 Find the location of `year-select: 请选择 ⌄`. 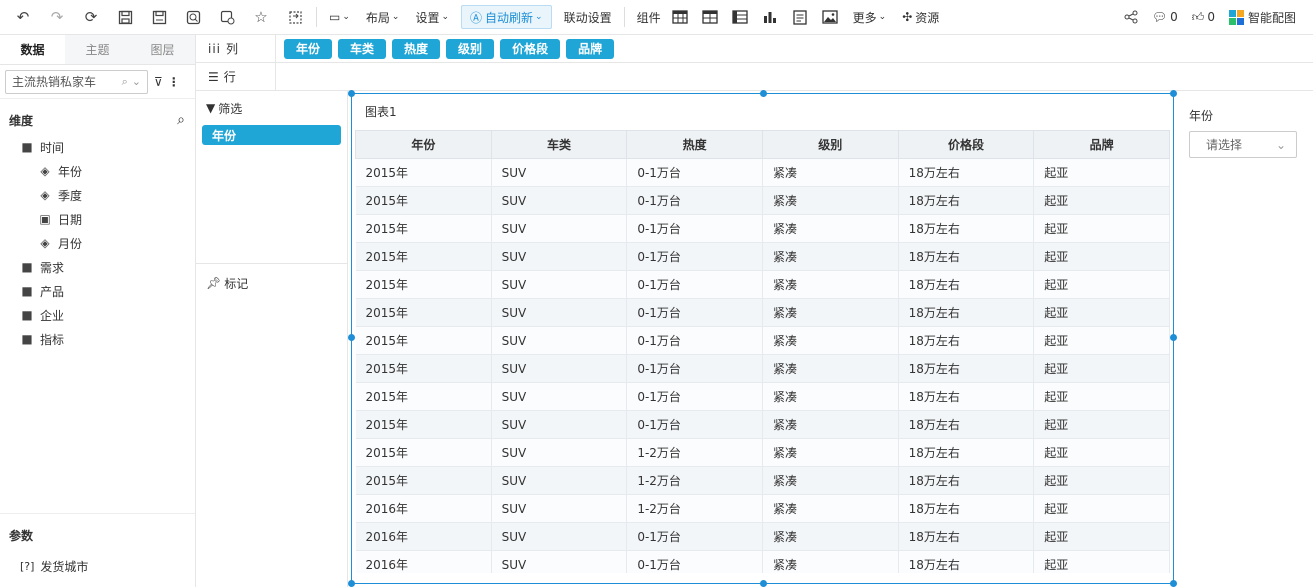

year-select: 请选择 ⌄ is located at coordinates (1243, 144).